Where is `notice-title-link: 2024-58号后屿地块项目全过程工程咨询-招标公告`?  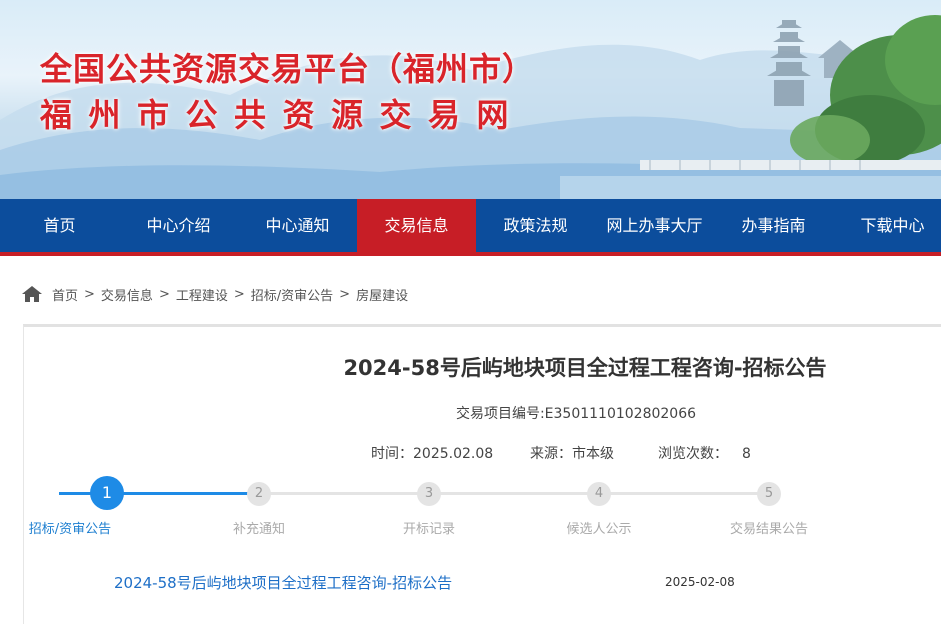 notice-title-link: 2024-58号后屿地块项目全过程工程咨询-招标公告 is located at coordinates (283, 582).